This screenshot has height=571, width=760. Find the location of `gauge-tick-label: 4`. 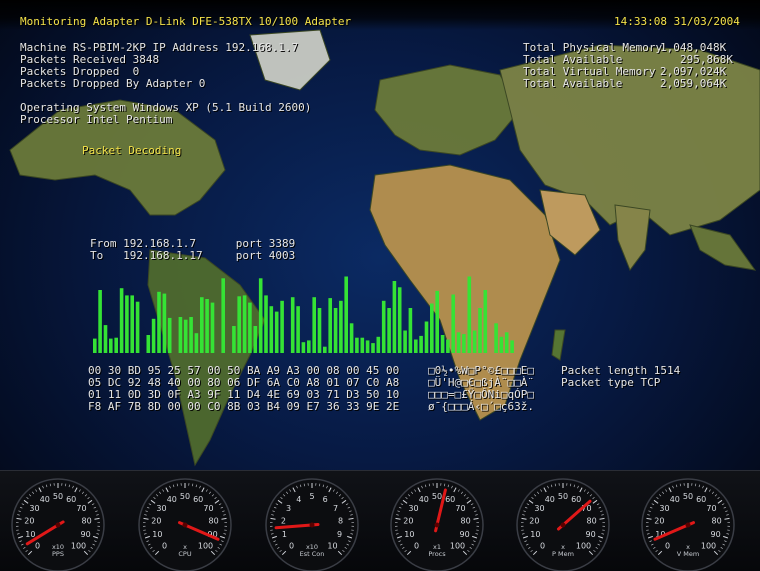

gauge-tick-label: 4 is located at coordinates (298, 499).